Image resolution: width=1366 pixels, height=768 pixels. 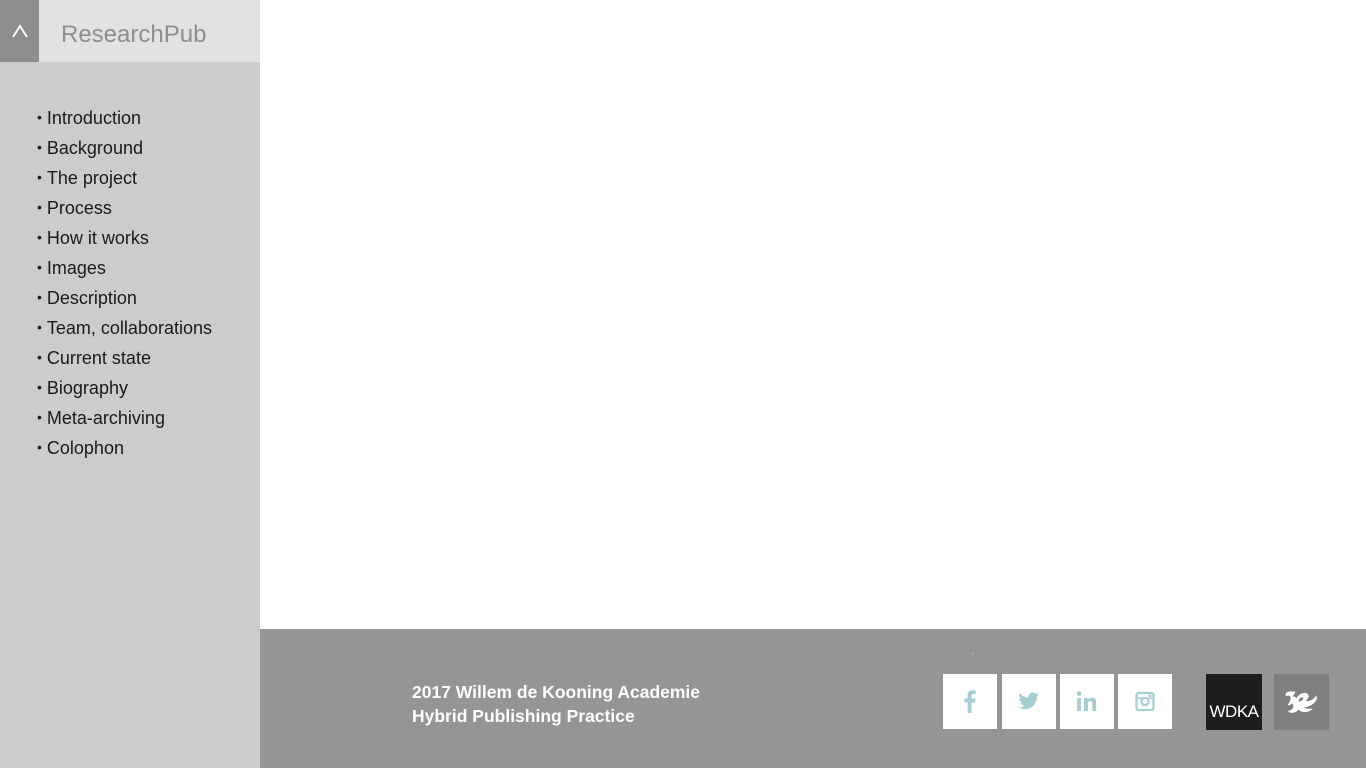 I want to click on site-title: ResearchPub, so click(x=133, y=35).